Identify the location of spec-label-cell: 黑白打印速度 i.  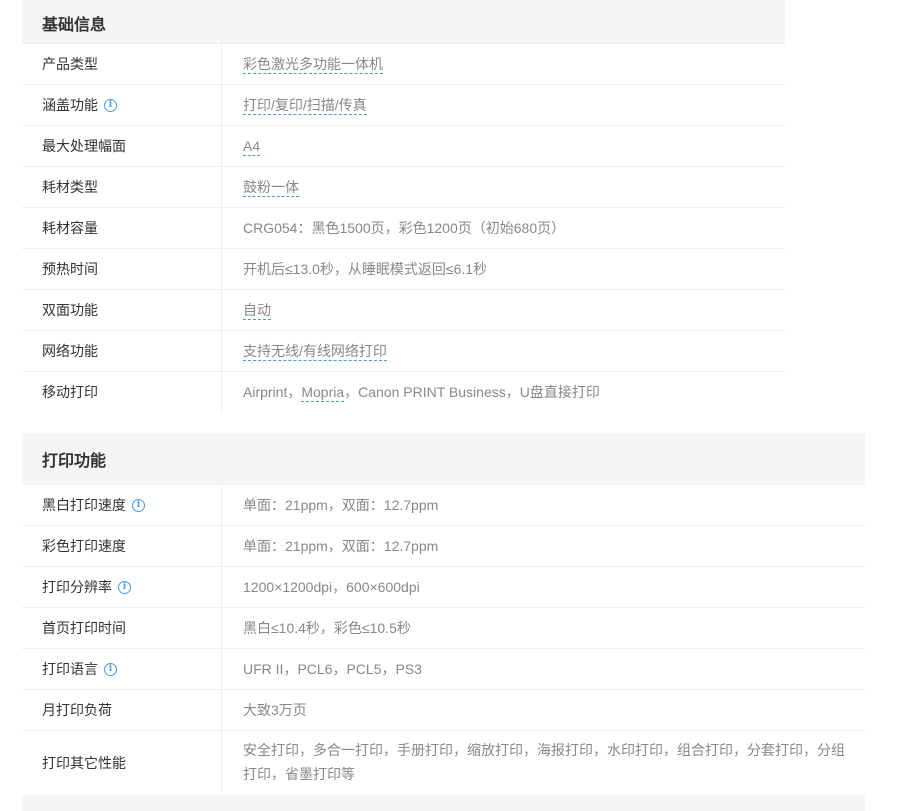
(122, 505).